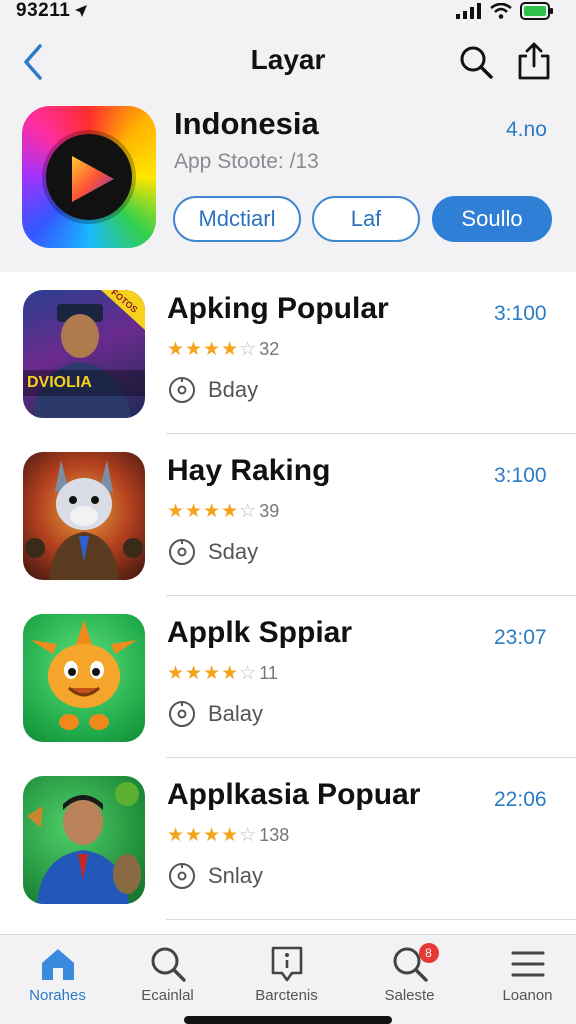 Image resolution: width=576 pixels, height=1024 pixels. Describe the element at coordinates (236, 713) in the screenshot. I see `meta-text: Balay` at that location.